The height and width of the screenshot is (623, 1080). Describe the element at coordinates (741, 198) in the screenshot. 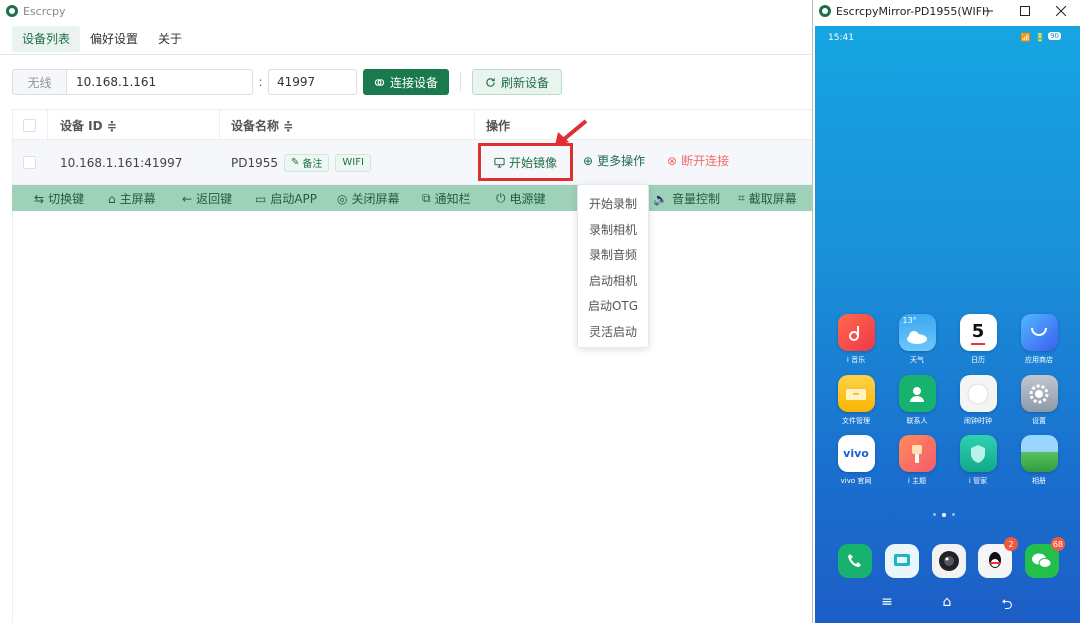

I see `crop-icon: ⌗` at that location.